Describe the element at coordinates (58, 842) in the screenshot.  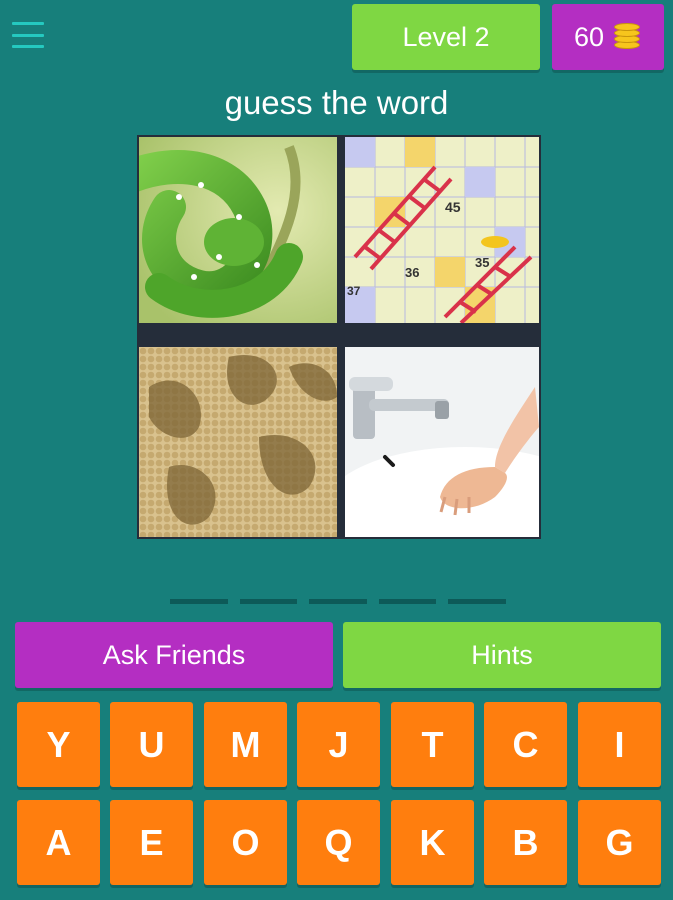
I see `letter-key: A` at that location.